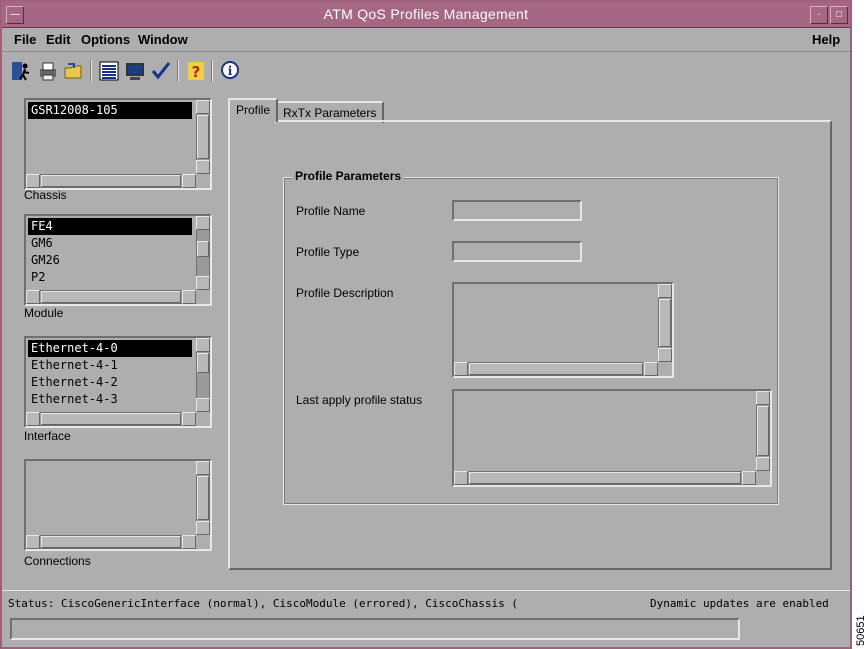  What do you see at coordinates (110, 399) in the screenshot?
I see `list-item: Ethernet-4-3` at bounding box center [110, 399].